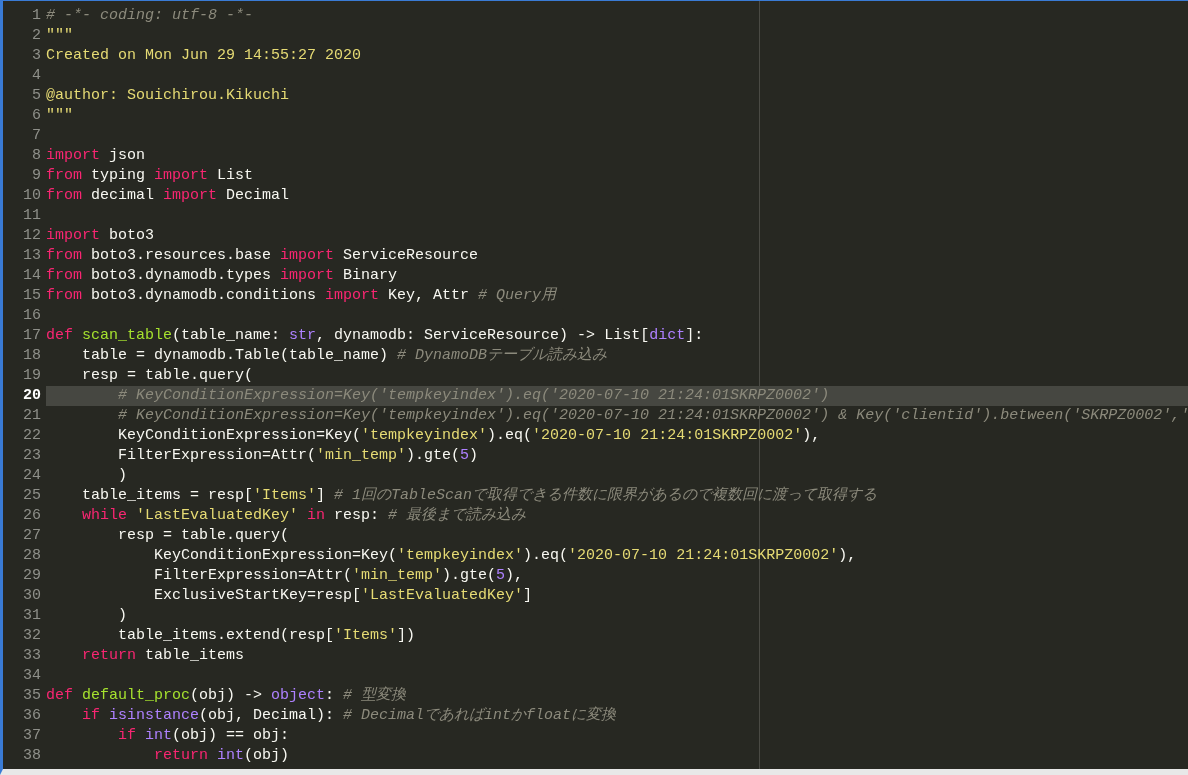 The image size is (1188, 775). I want to click on code-line: def default_proc(obj) -> object: # 型変換, so click(227, 696).